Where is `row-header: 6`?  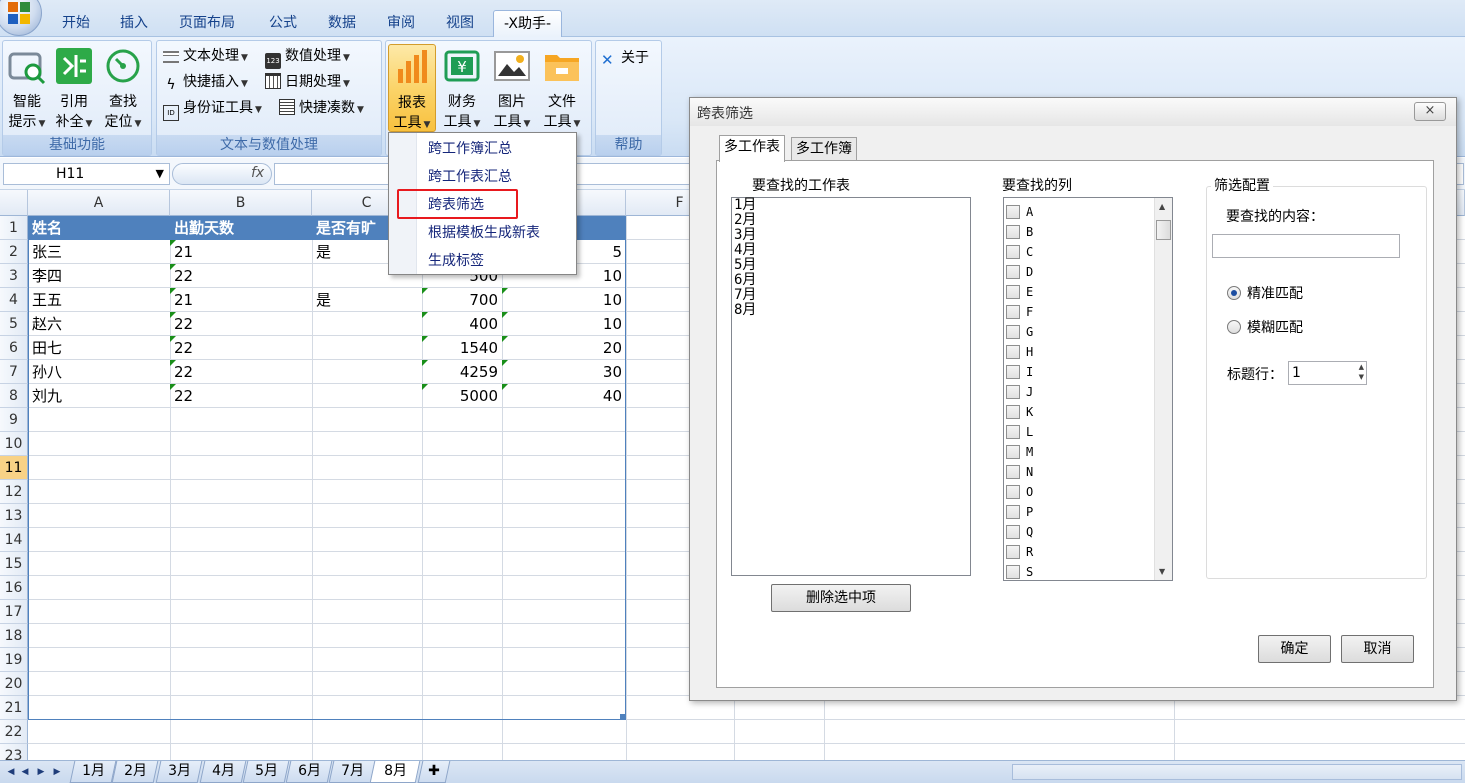
row-header: 6 is located at coordinates (14, 348).